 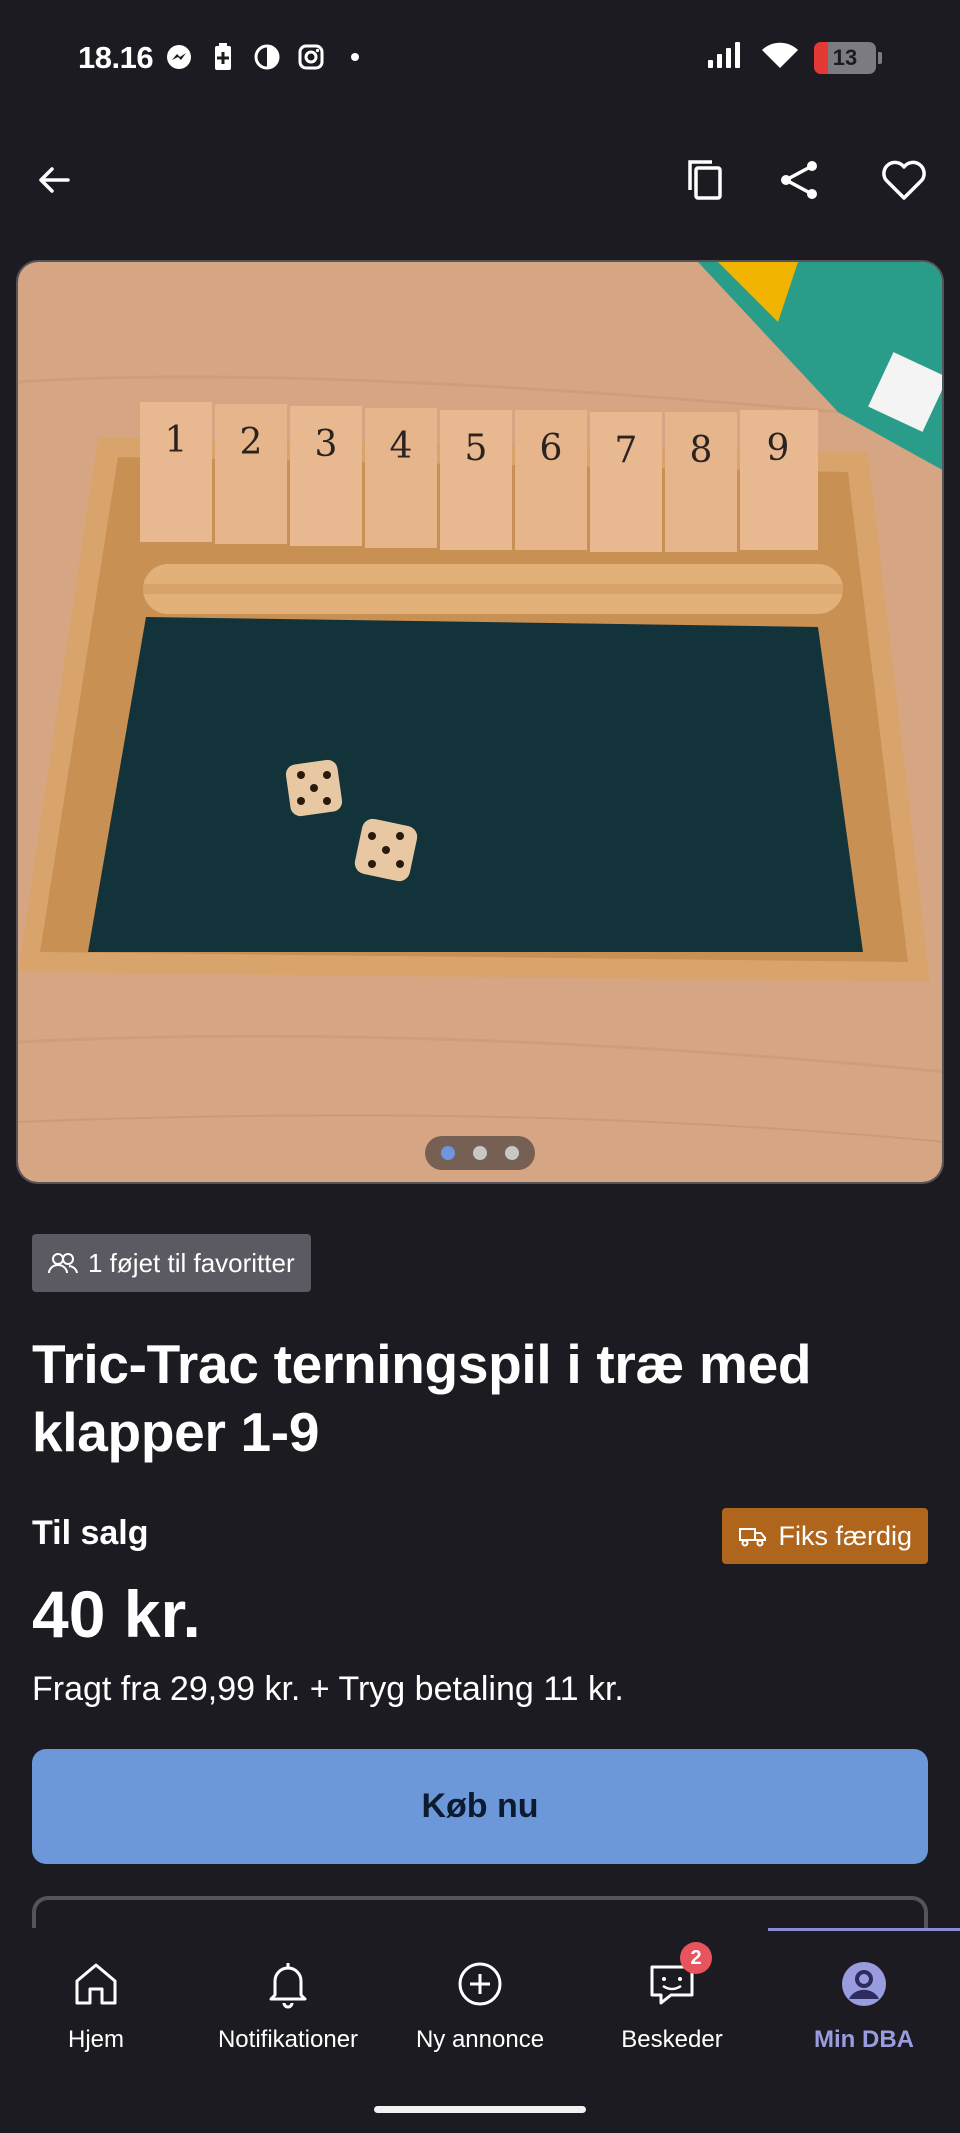 I want to click on copy-button, so click(x=706, y=180).